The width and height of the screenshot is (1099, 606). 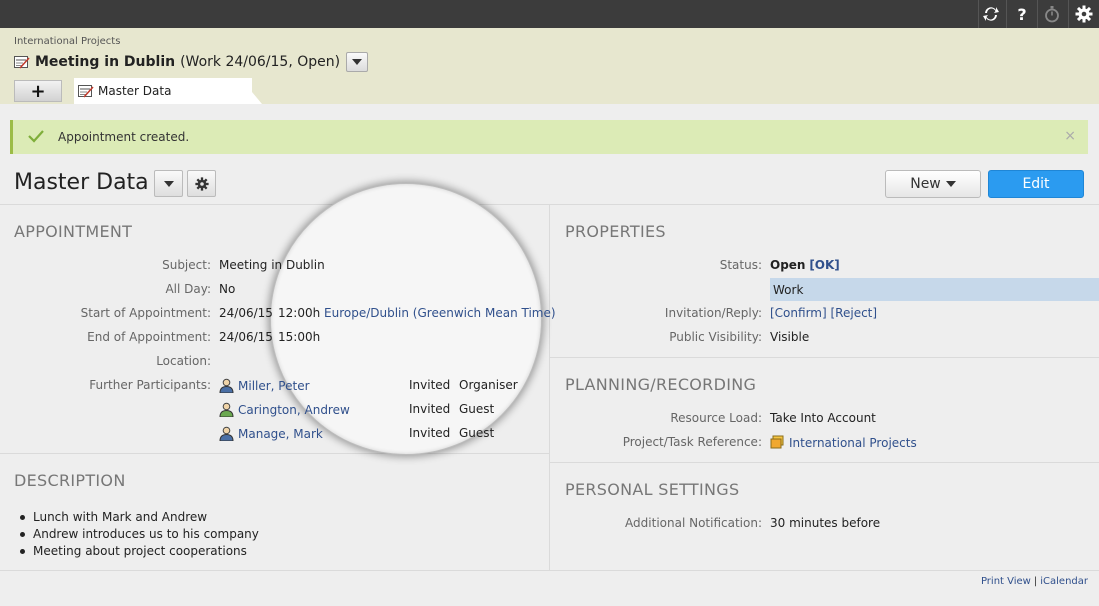 I want to click on view-dropdown-button, so click(x=168, y=183).